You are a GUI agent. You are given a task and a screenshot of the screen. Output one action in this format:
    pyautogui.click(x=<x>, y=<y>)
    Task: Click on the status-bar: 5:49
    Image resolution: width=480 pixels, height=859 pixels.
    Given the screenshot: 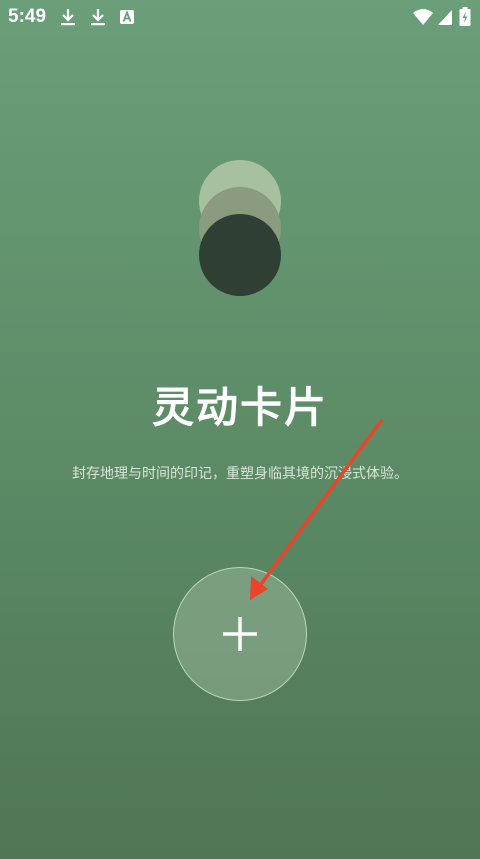 What is the action you would take?
    pyautogui.click(x=240, y=17)
    